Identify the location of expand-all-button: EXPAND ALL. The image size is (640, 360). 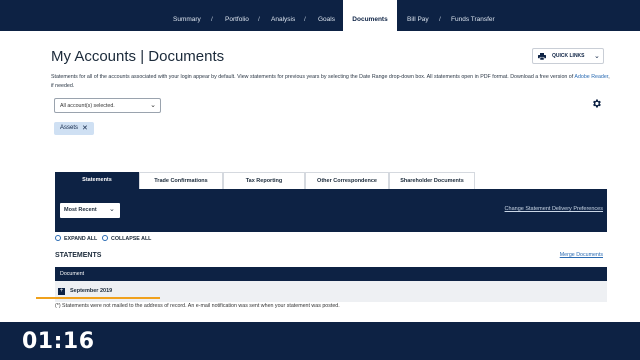
(76, 238).